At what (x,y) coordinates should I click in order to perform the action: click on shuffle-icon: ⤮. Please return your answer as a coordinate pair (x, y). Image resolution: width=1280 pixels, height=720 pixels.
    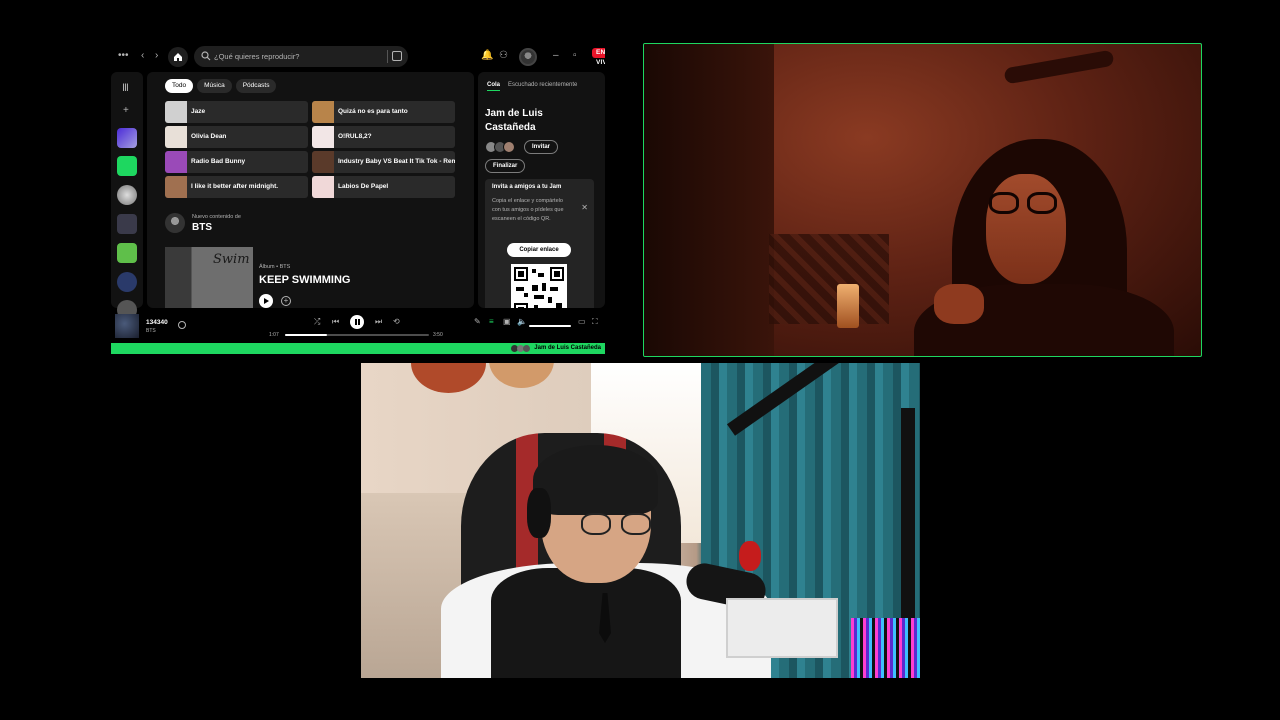
    Looking at the image, I should click on (317, 322).